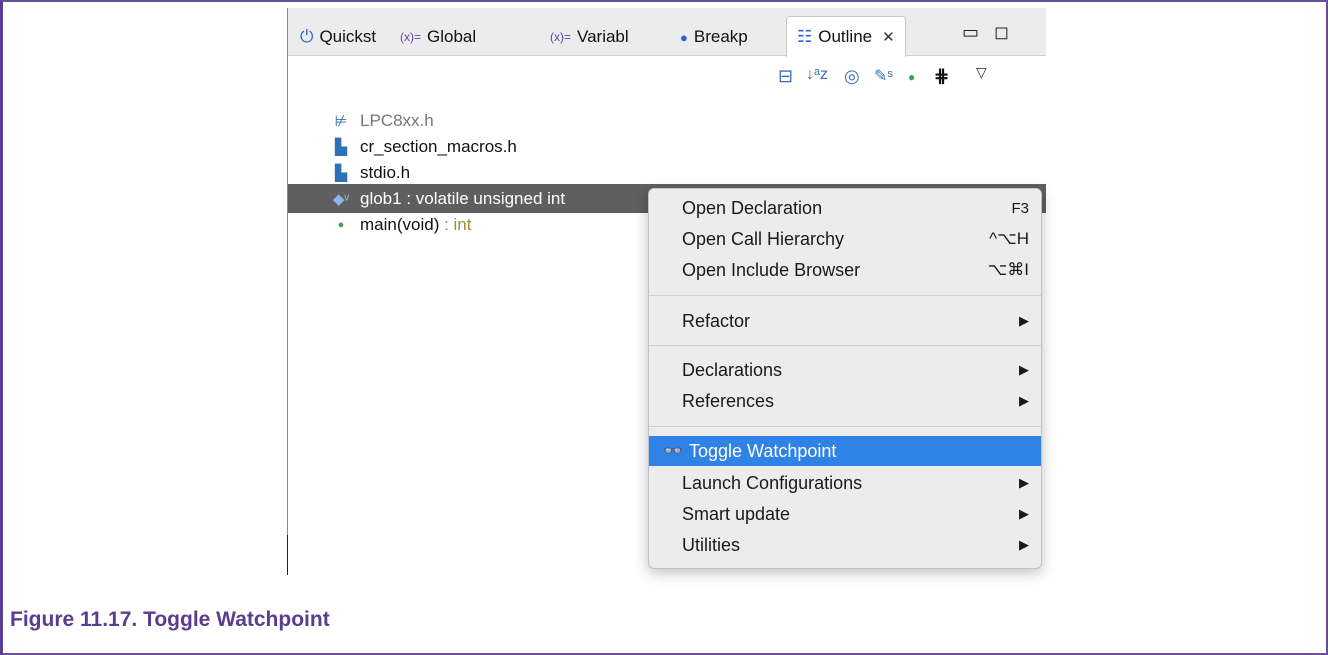  I want to click on menu-item-open-declaration: Open Declaration F3, so click(845, 208).